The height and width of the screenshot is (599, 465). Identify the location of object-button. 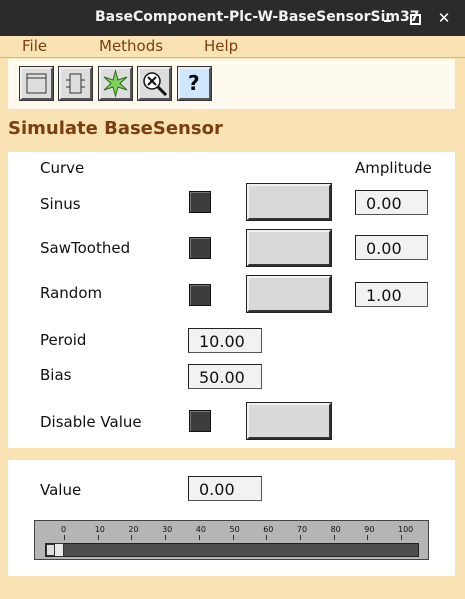
(75, 83).